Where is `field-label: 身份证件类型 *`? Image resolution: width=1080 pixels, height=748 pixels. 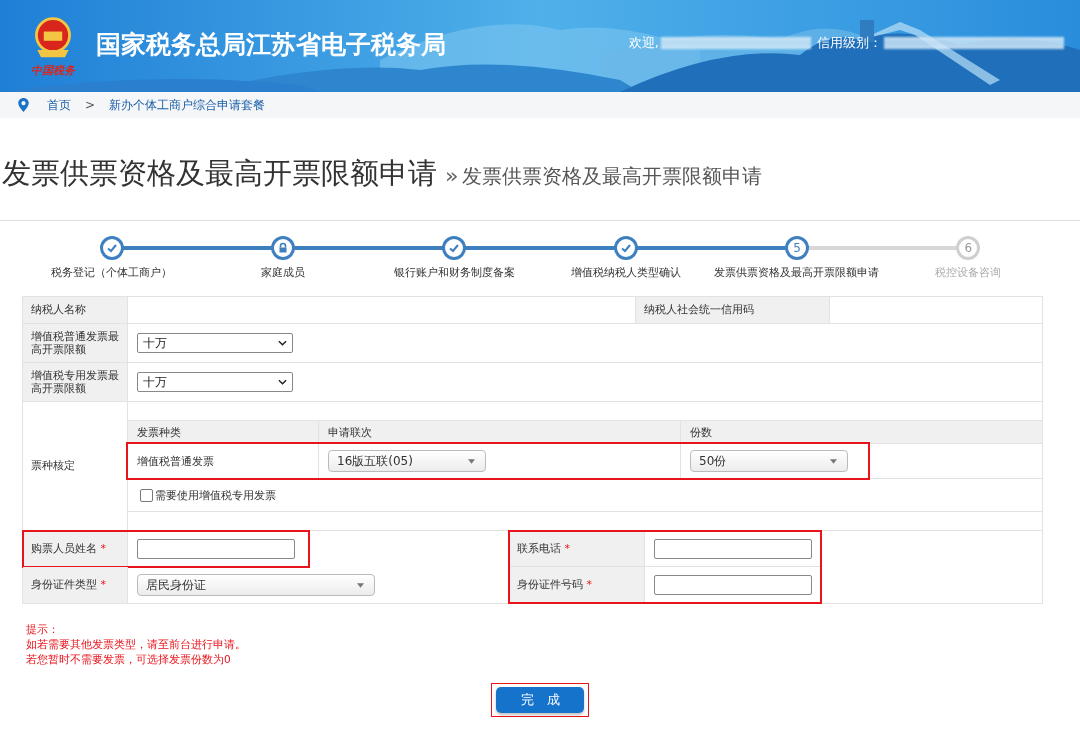 field-label: 身份证件类型 * is located at coordinates (68, 585).